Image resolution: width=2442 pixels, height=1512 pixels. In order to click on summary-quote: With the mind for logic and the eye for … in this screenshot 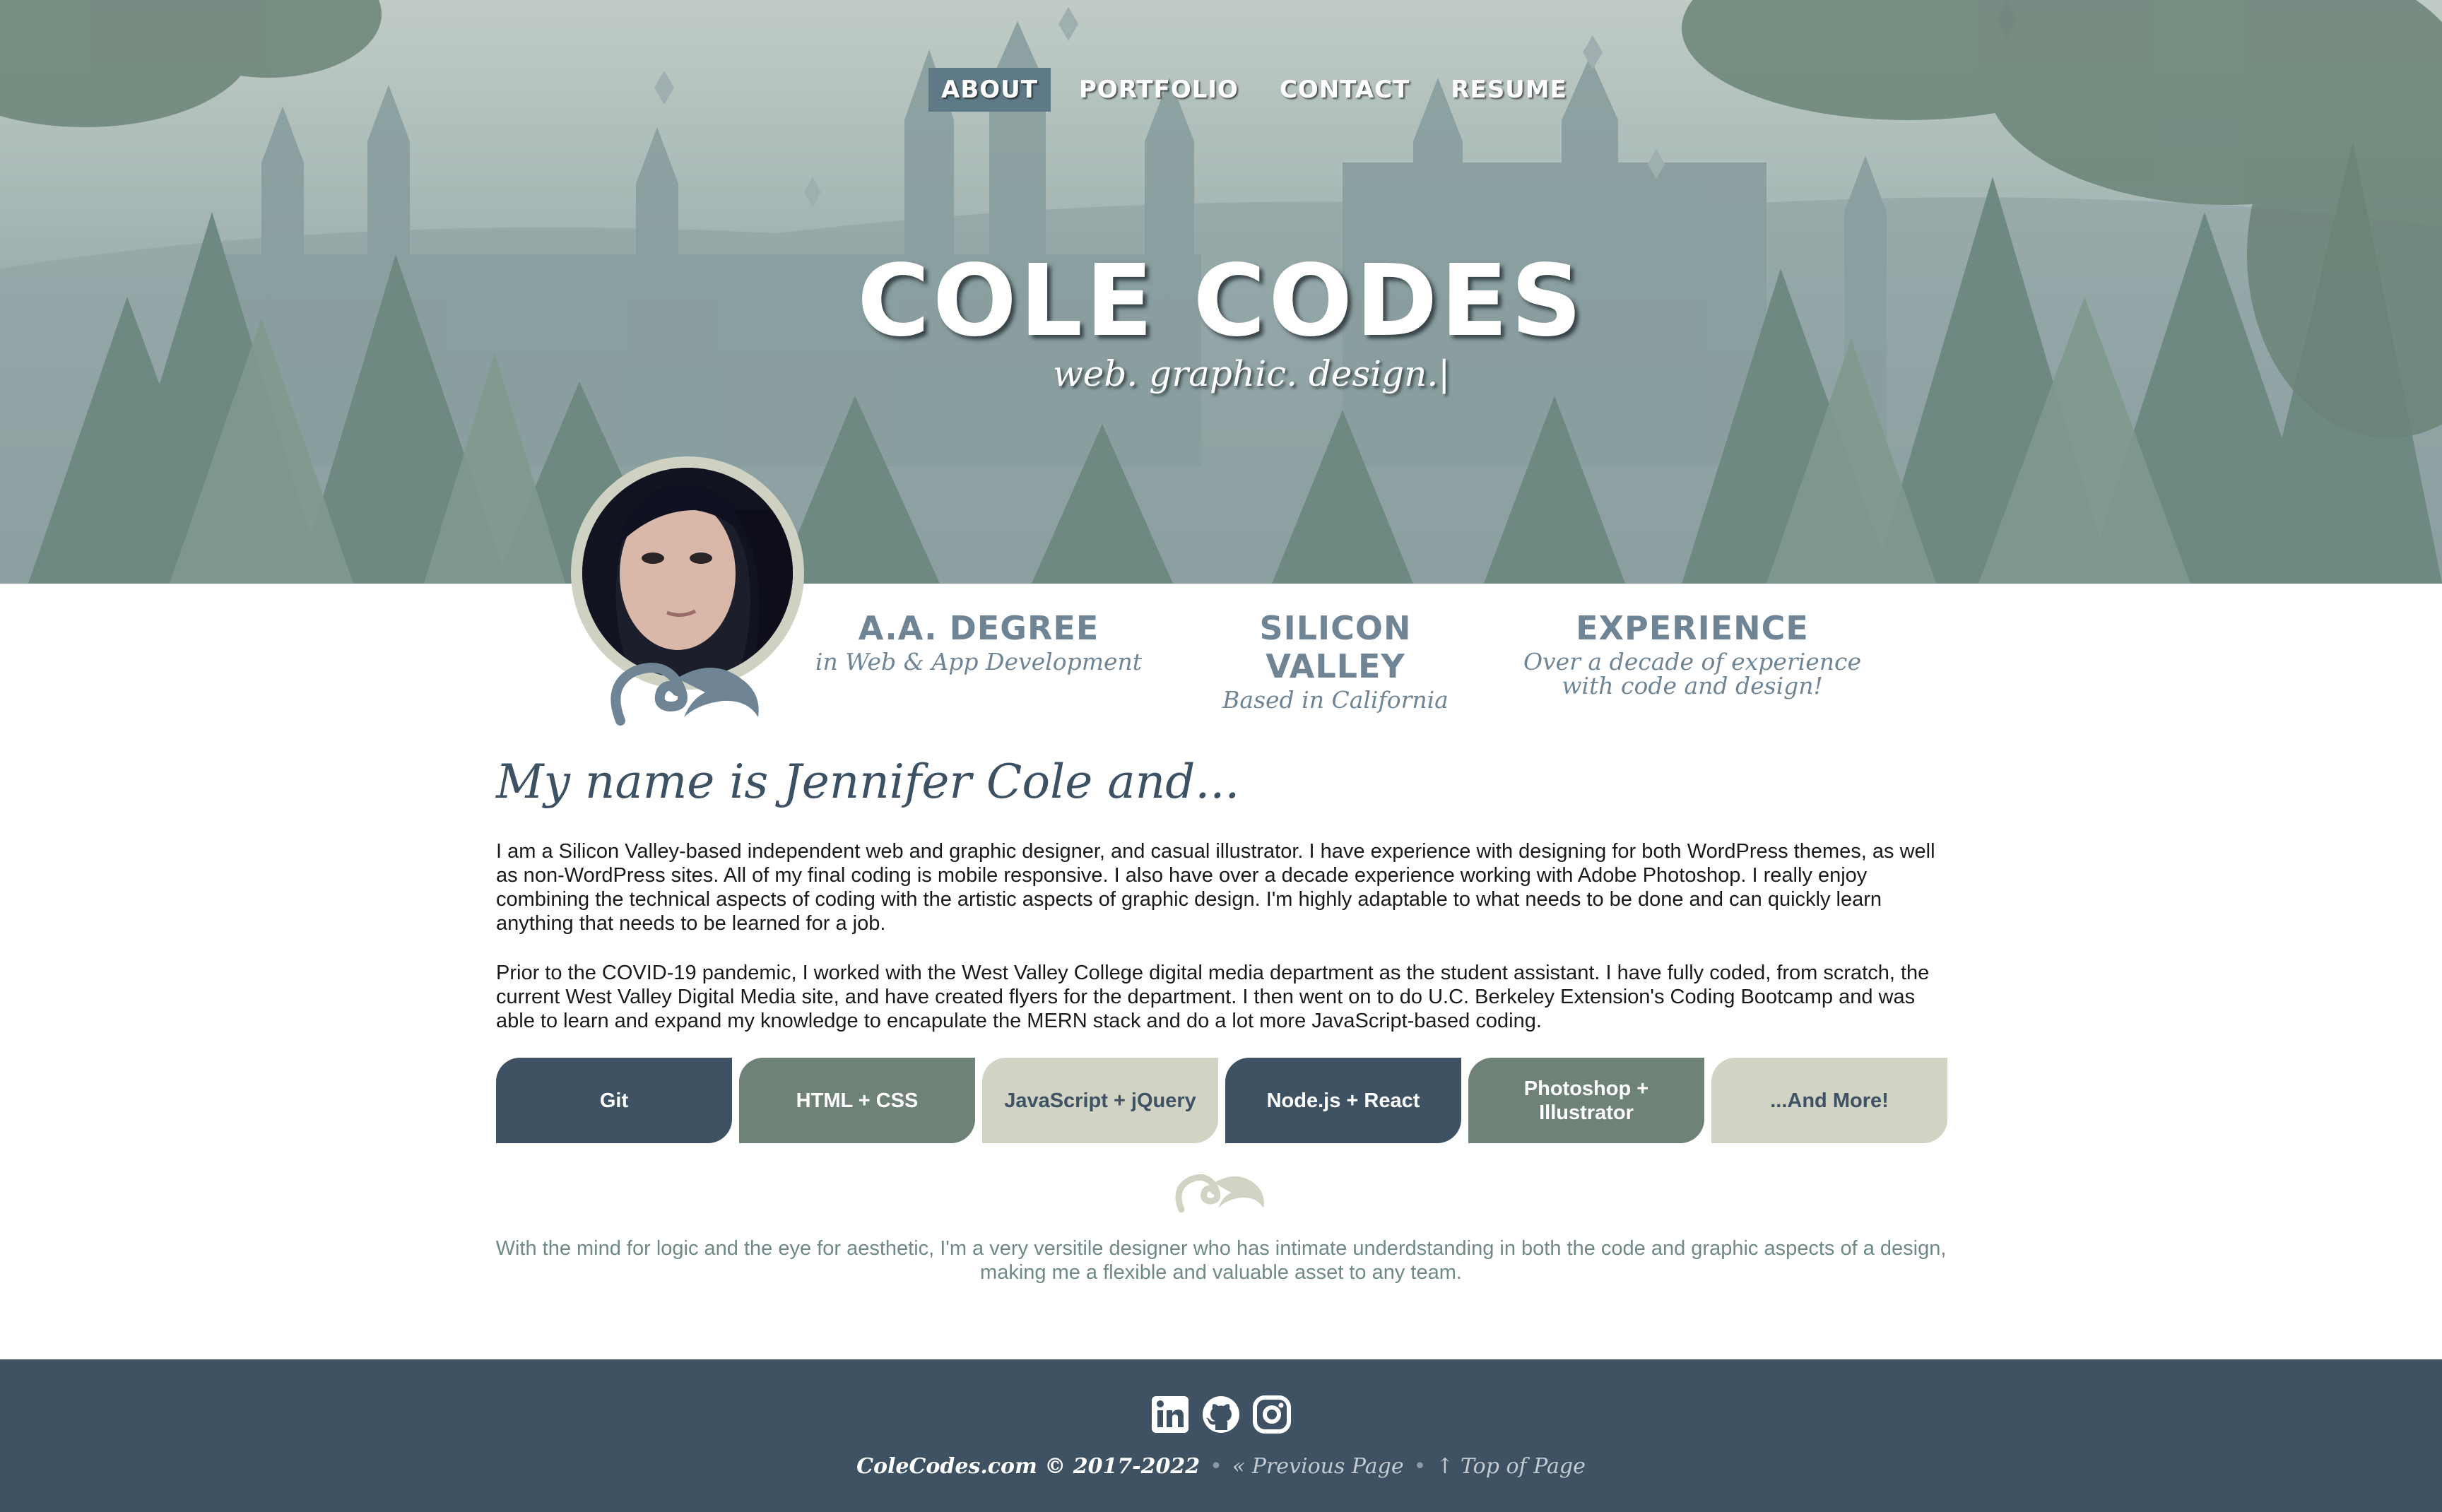, I will do `click(1221, 1261)`.